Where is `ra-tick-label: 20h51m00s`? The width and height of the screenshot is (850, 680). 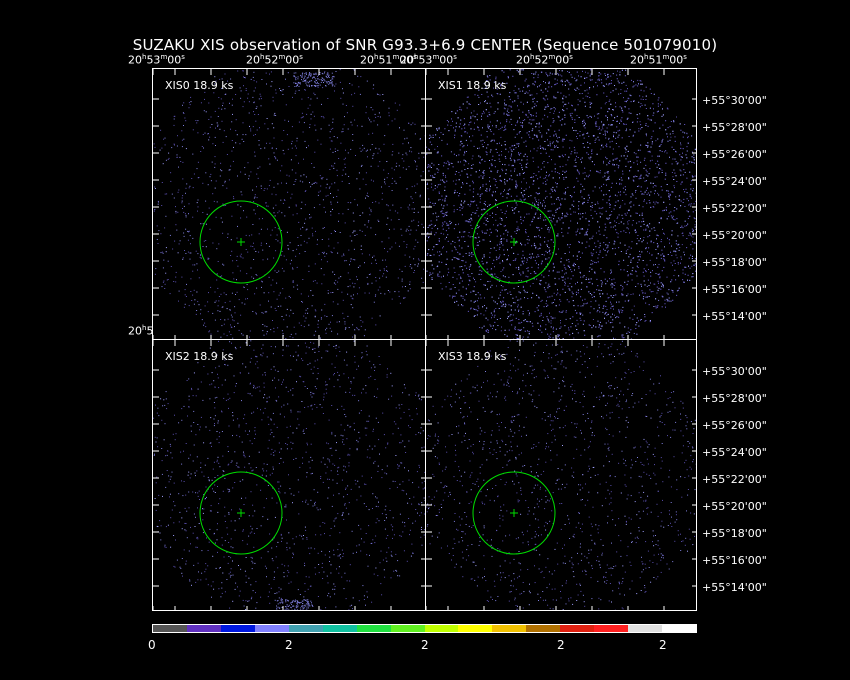 ra-tick-label: 20h51m00s is located at coordinates (658, 60).